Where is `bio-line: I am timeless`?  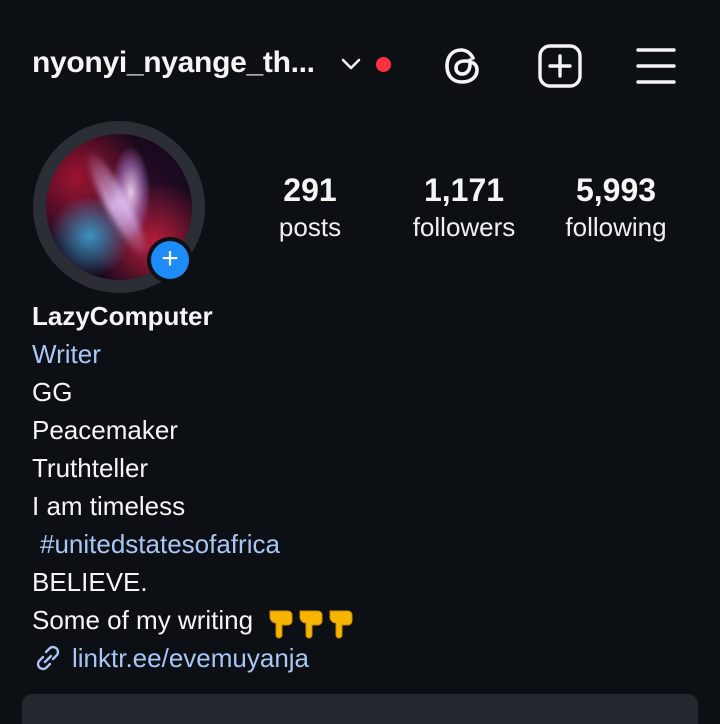
bio-line: I am timeless is located at coordinates (109, 506).